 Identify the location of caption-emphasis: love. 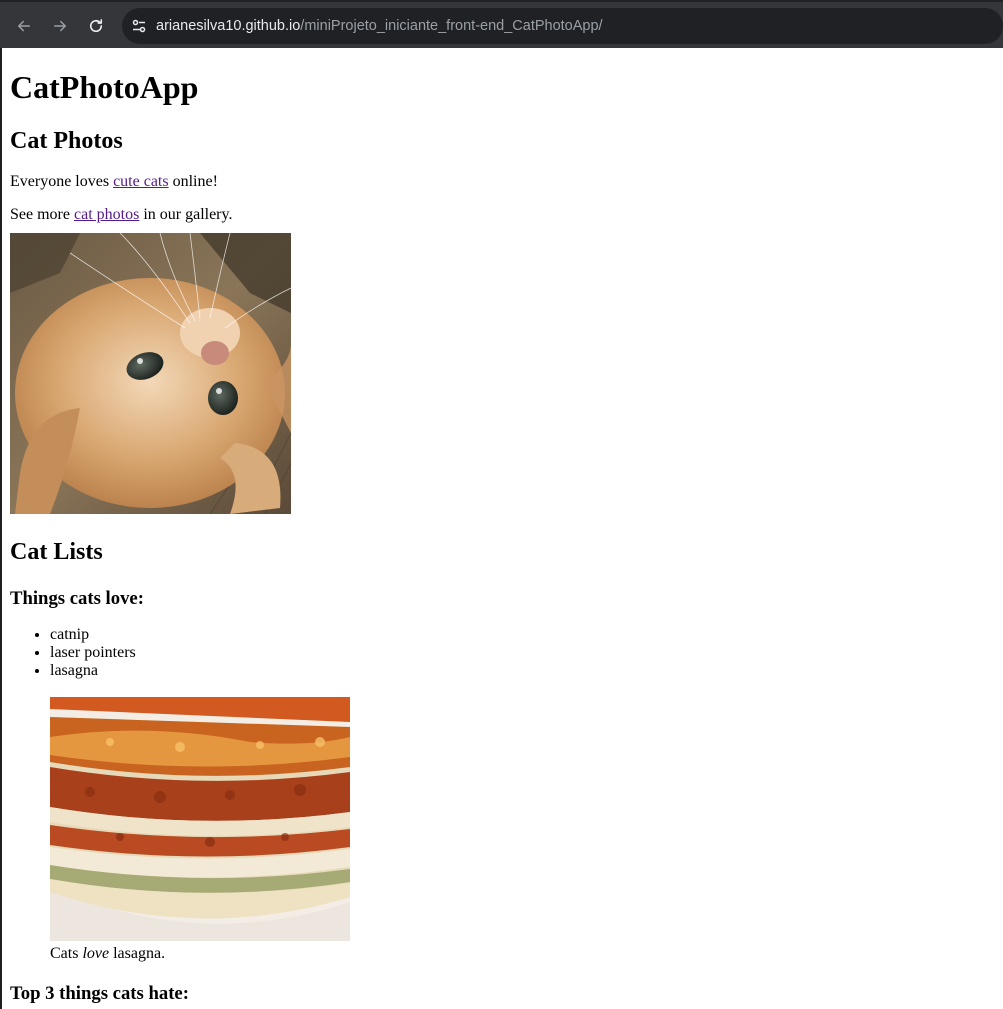
(96, 954).